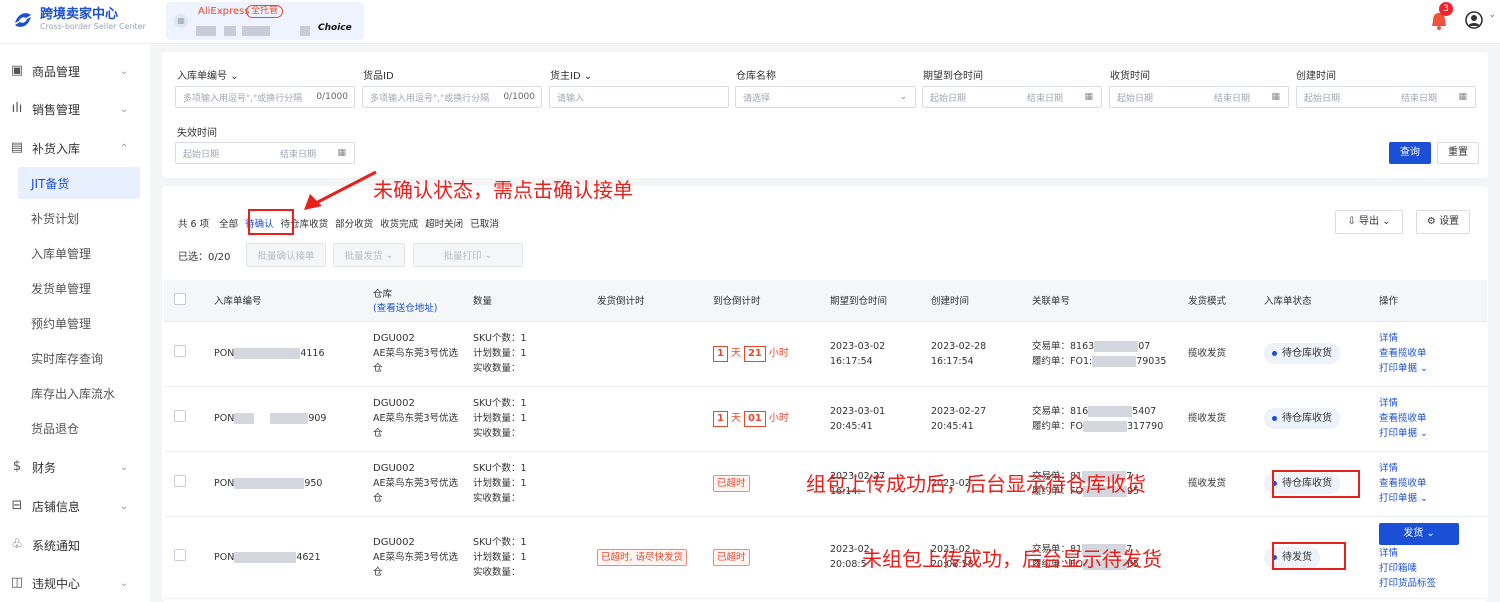 Image resolution: width=1500 pixels, height=602 pixels. Describe the element at coordinates (283, 484) in the screenshot. I see `order-no: PON 950` at that location.